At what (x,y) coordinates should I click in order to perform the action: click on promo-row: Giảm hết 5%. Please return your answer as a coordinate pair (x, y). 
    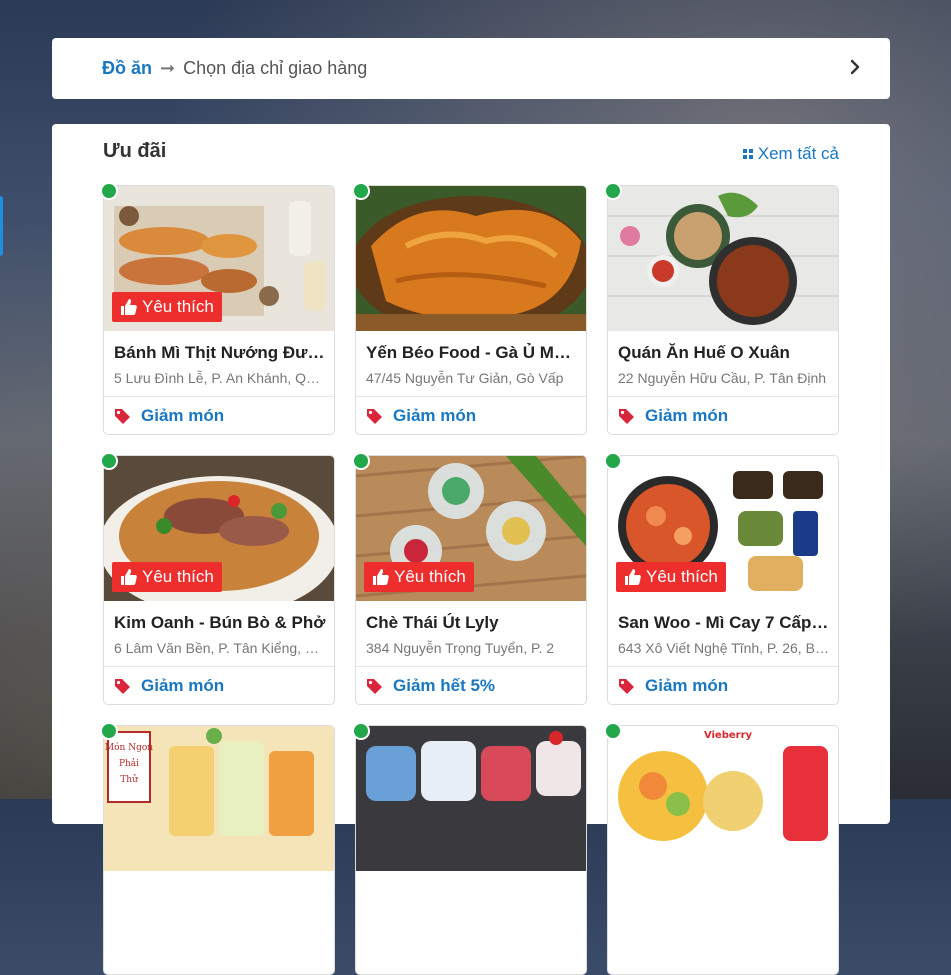
    Looking at the image, I should click on (430, 686).